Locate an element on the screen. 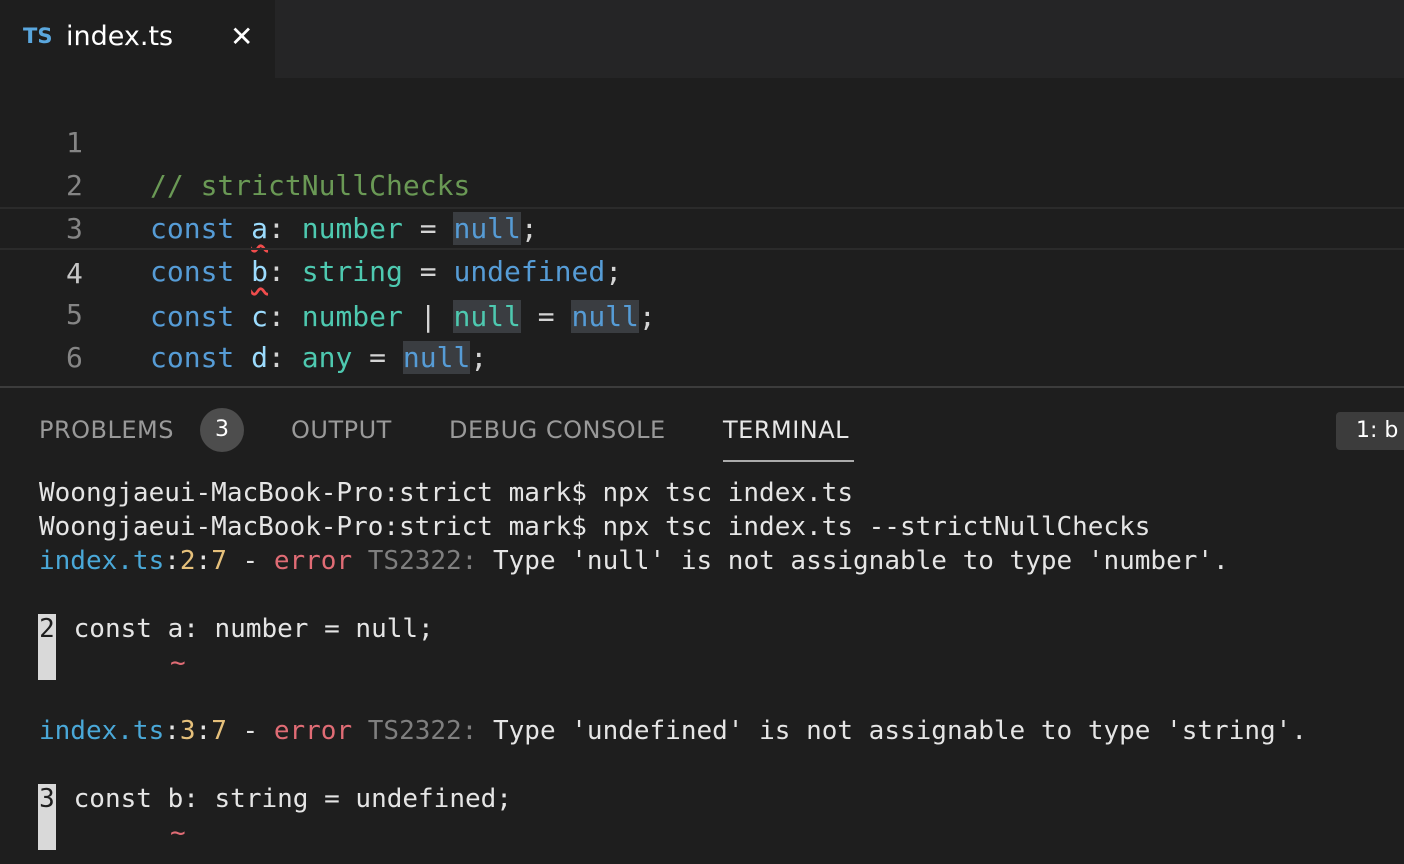 The height and width of the screenshot is (864, 1404). tab-filename: index.ts is located at coordinates (120, 36).